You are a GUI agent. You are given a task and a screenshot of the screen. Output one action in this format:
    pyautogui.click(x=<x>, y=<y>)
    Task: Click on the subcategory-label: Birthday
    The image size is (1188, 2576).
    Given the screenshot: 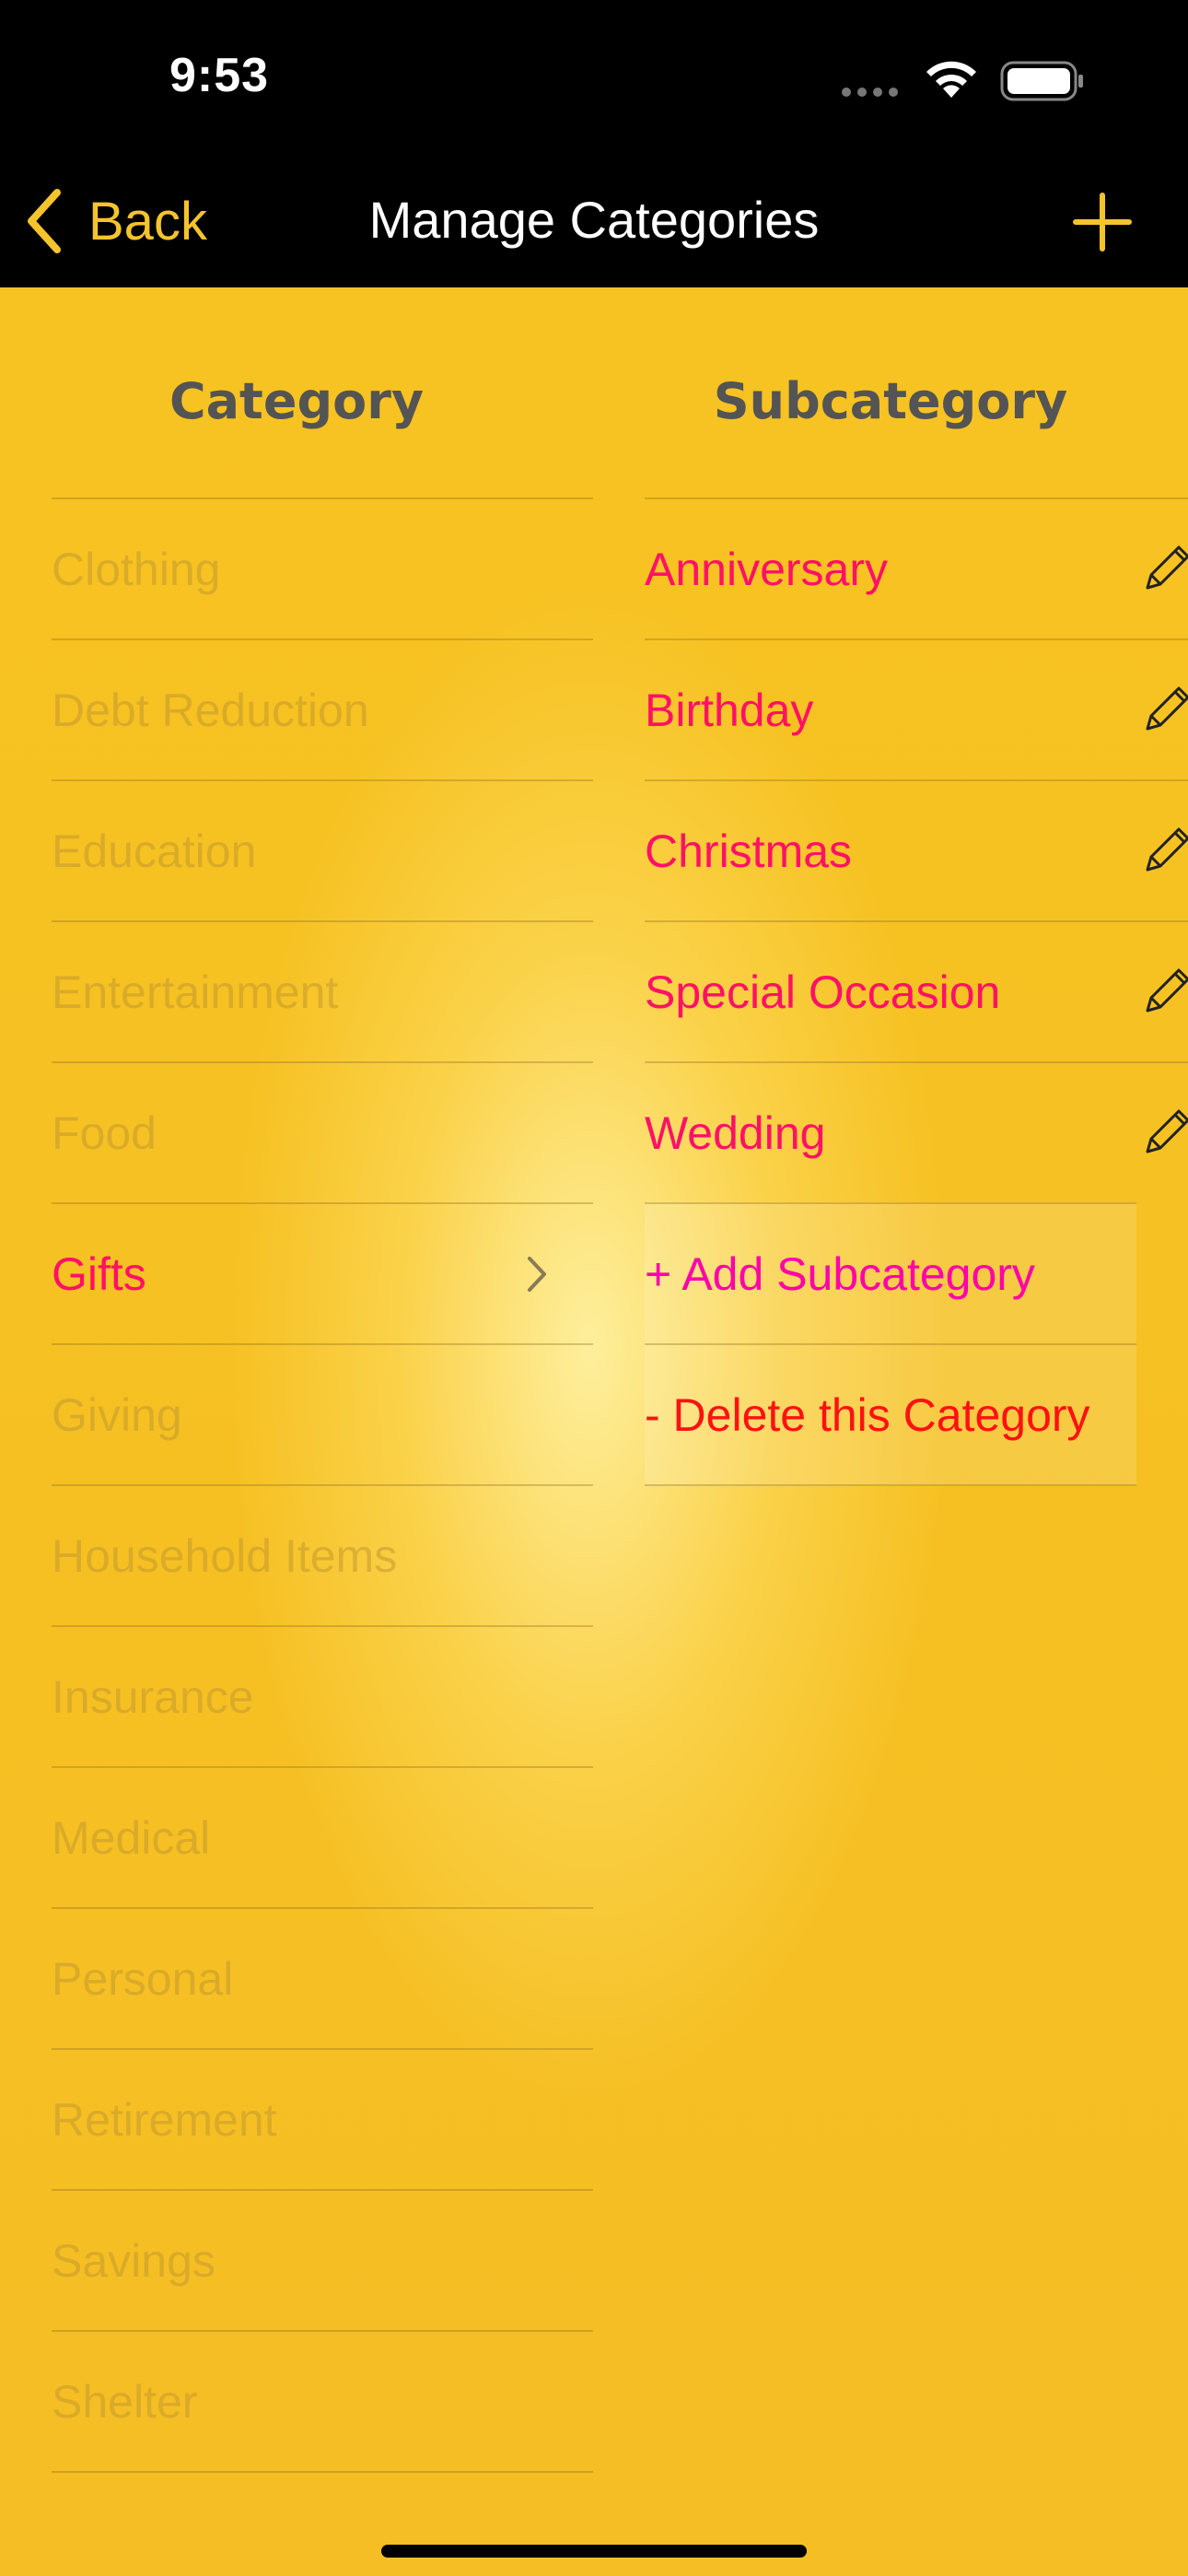 What is the action you would take?
    pyautogui.click(x=729, y=710)
    